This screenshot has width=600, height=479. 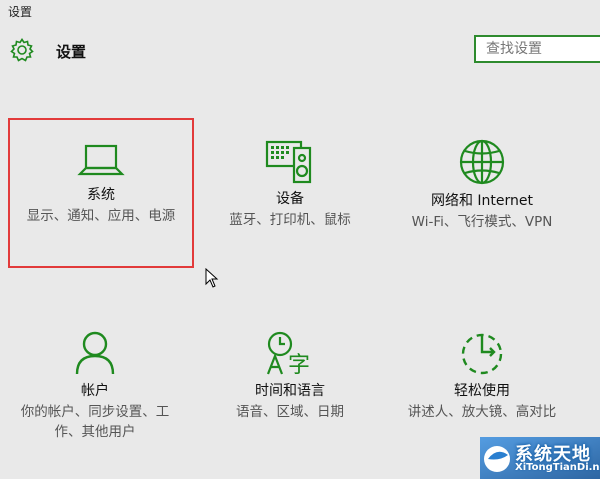 I want to click on tile-system: 系统 显示、通知、应用、电源, so click(x=101, y=183).